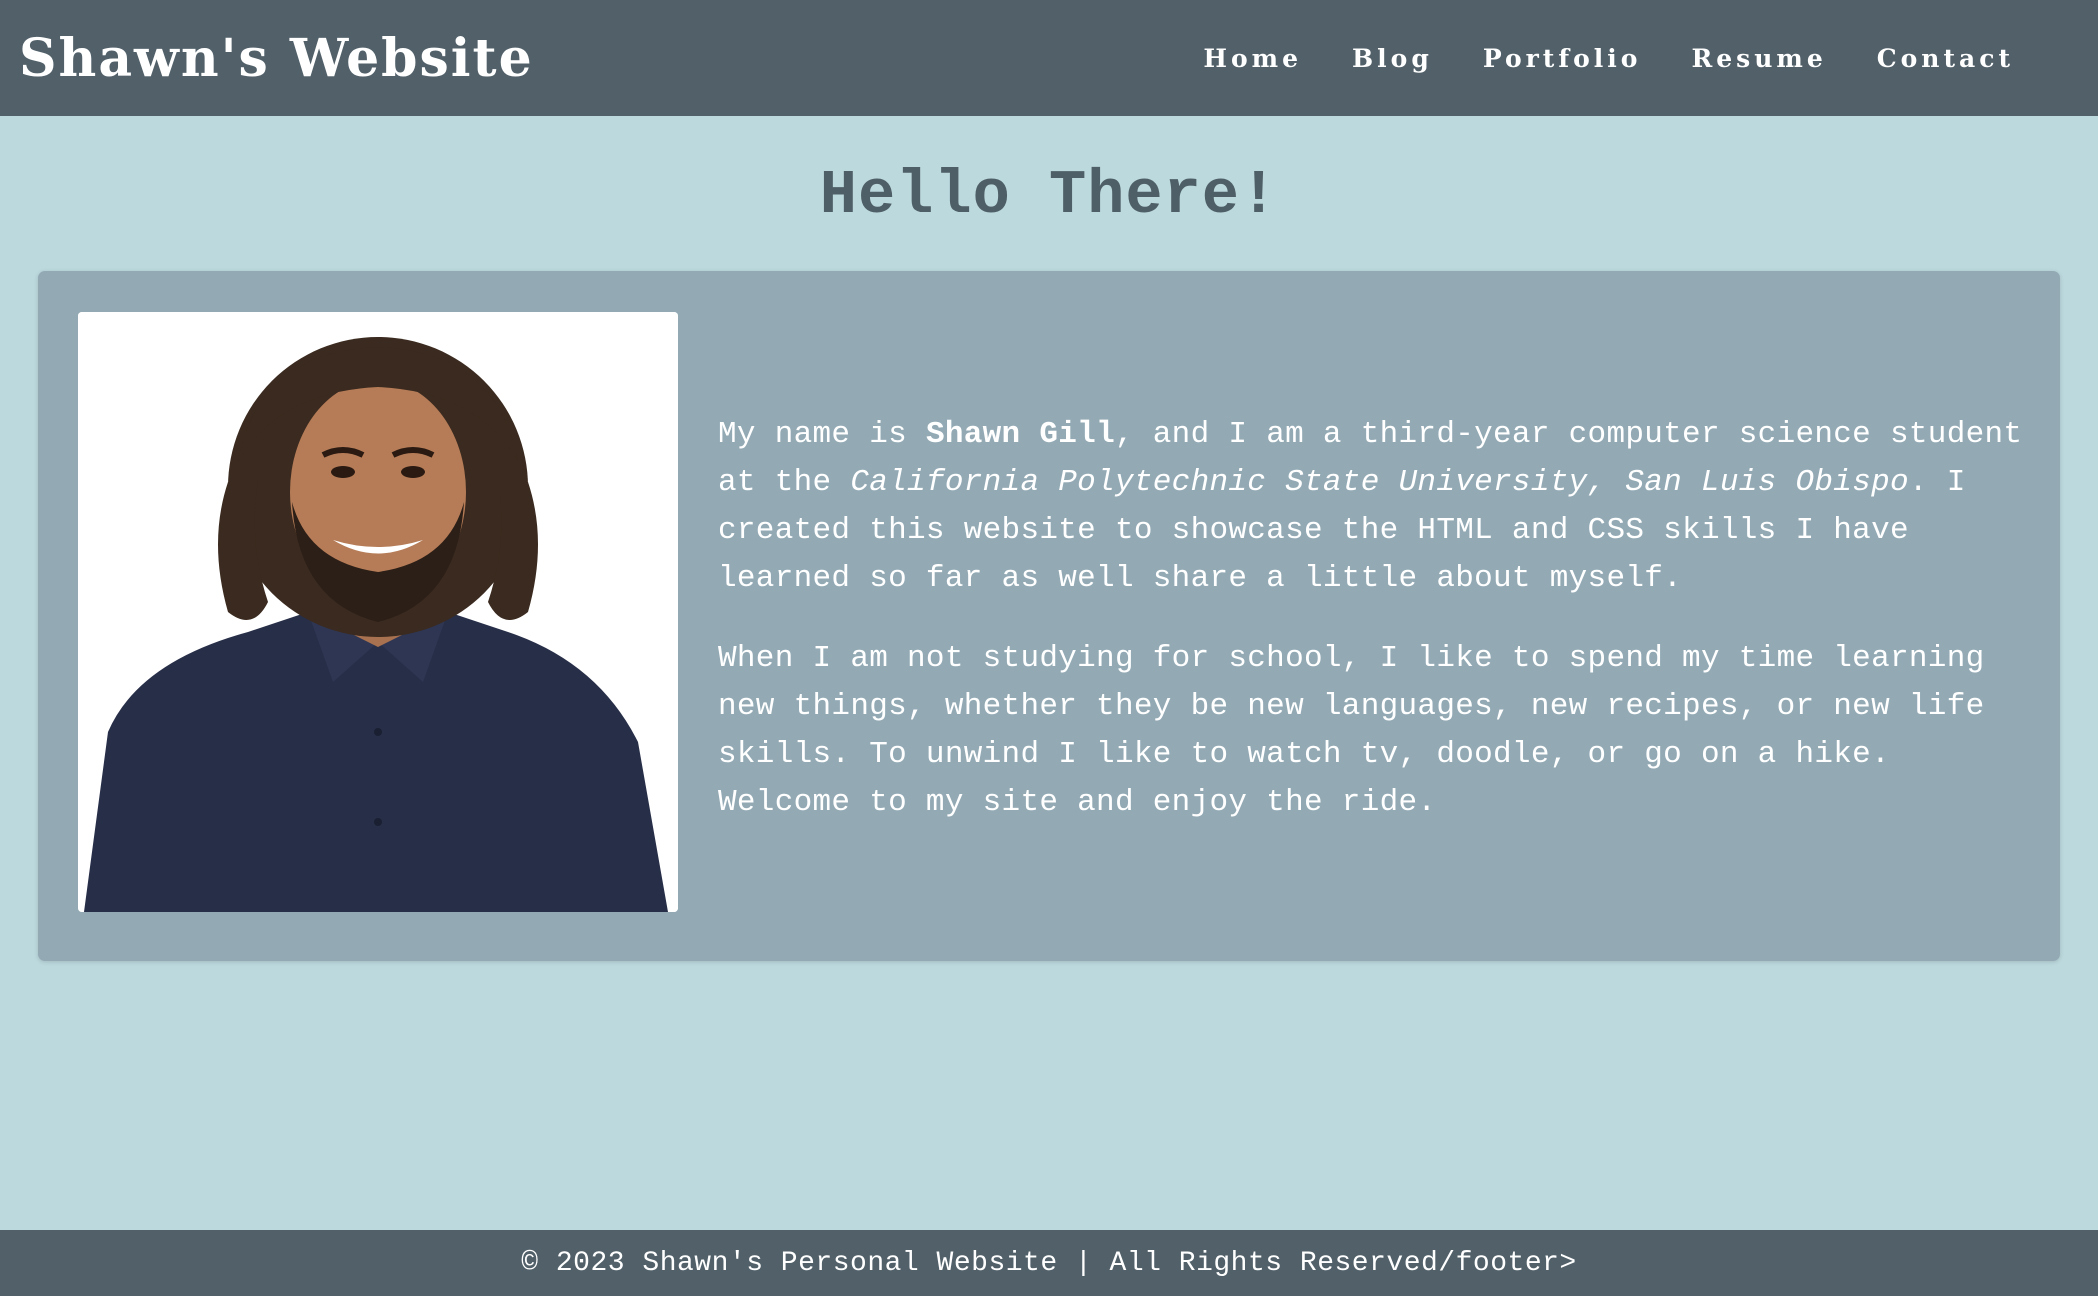  What do you see at coordinates (1392, 58) in the screenshot?
I see `nav-link-blog: Blog` at bounding box center [1392, 58].